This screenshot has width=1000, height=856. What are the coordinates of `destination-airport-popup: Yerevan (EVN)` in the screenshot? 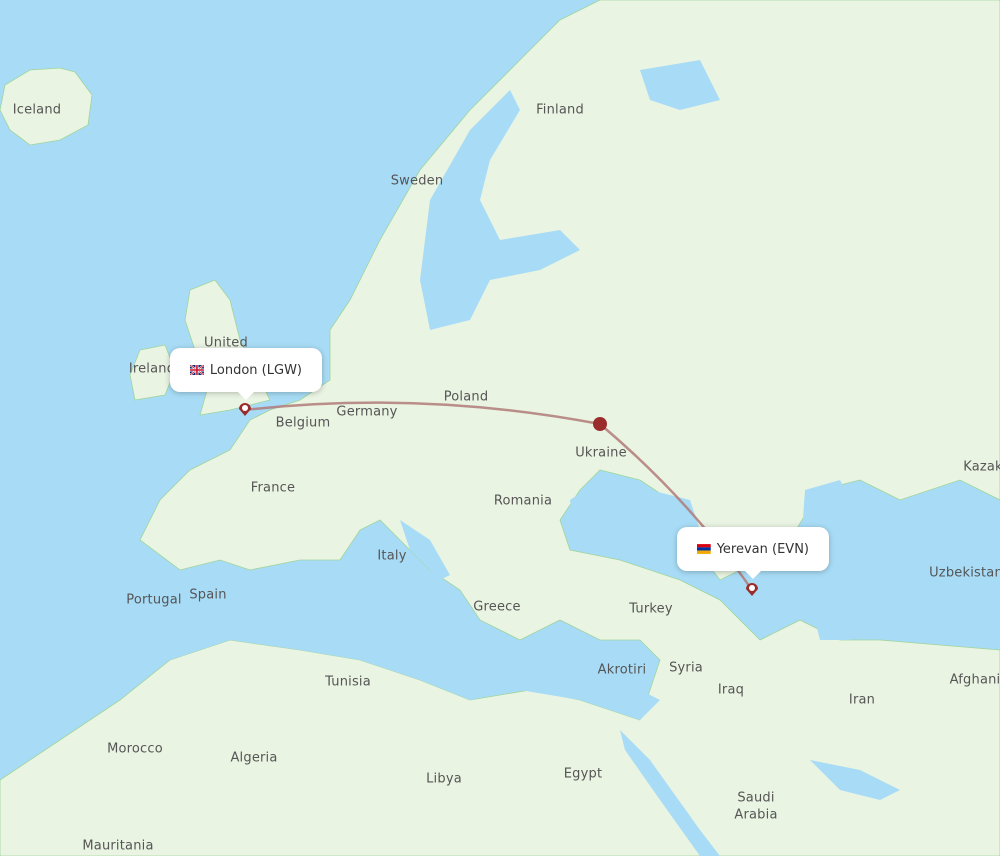 It's located at (753, 553).